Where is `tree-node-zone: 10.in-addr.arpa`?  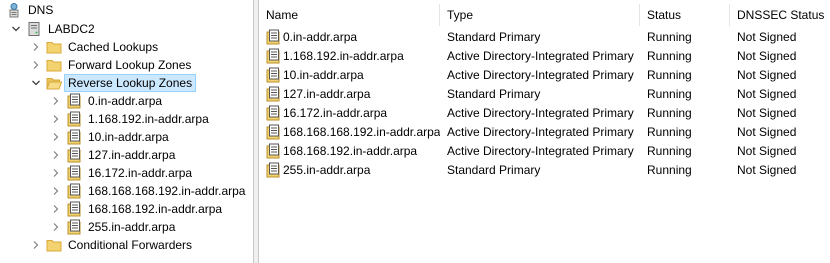 tree-node-zone: 10.in-addr.arpa is located at coordinates (111, 137).